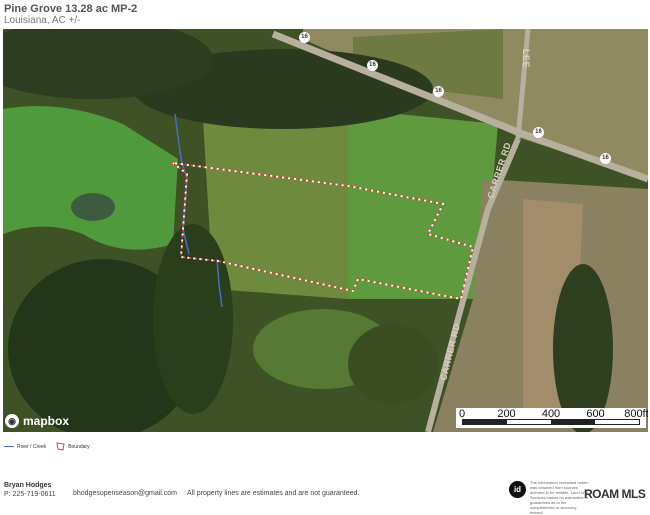  I want to click on legend-item-creek: River / Creek, so click(25, 447).